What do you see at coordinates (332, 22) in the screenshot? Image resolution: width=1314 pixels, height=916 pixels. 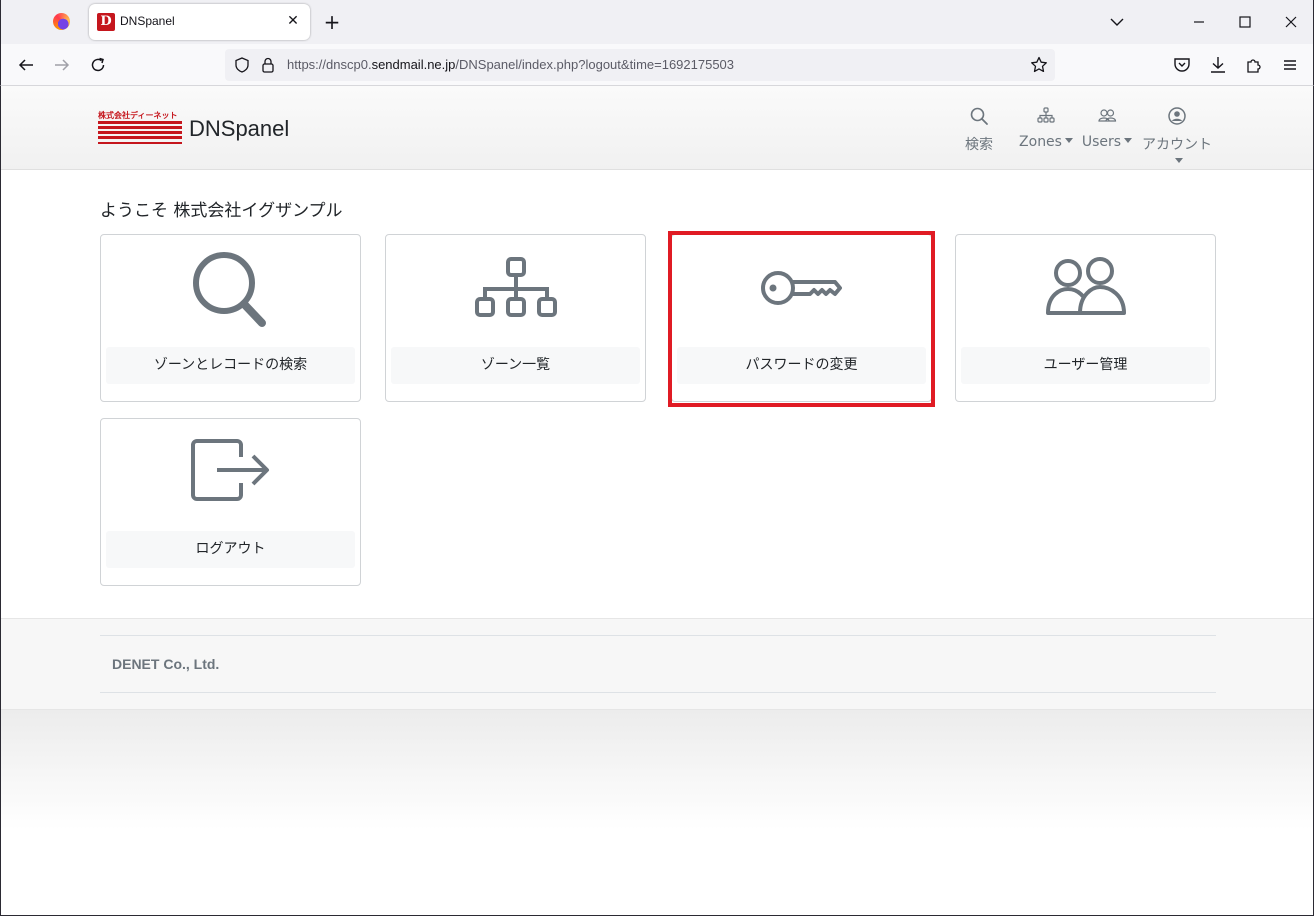 I see `new-tab-button: +` at bounding box center [332, 22].